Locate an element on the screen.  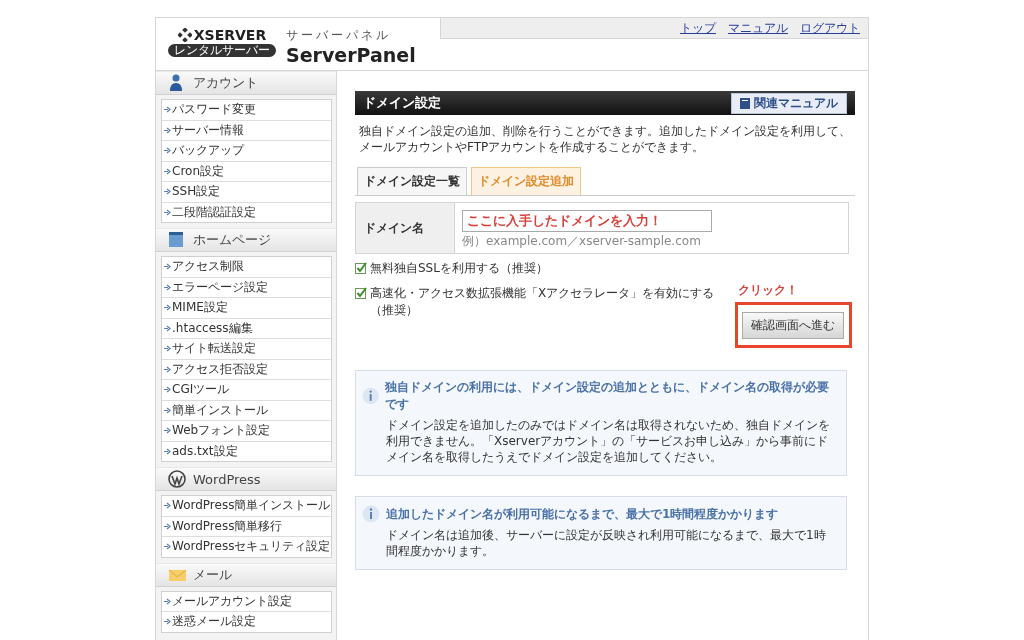
notice-title: 追加したドメイン名が利用可能になるまで、最大で1時間程度かかります is located at coordinates (582, 514).